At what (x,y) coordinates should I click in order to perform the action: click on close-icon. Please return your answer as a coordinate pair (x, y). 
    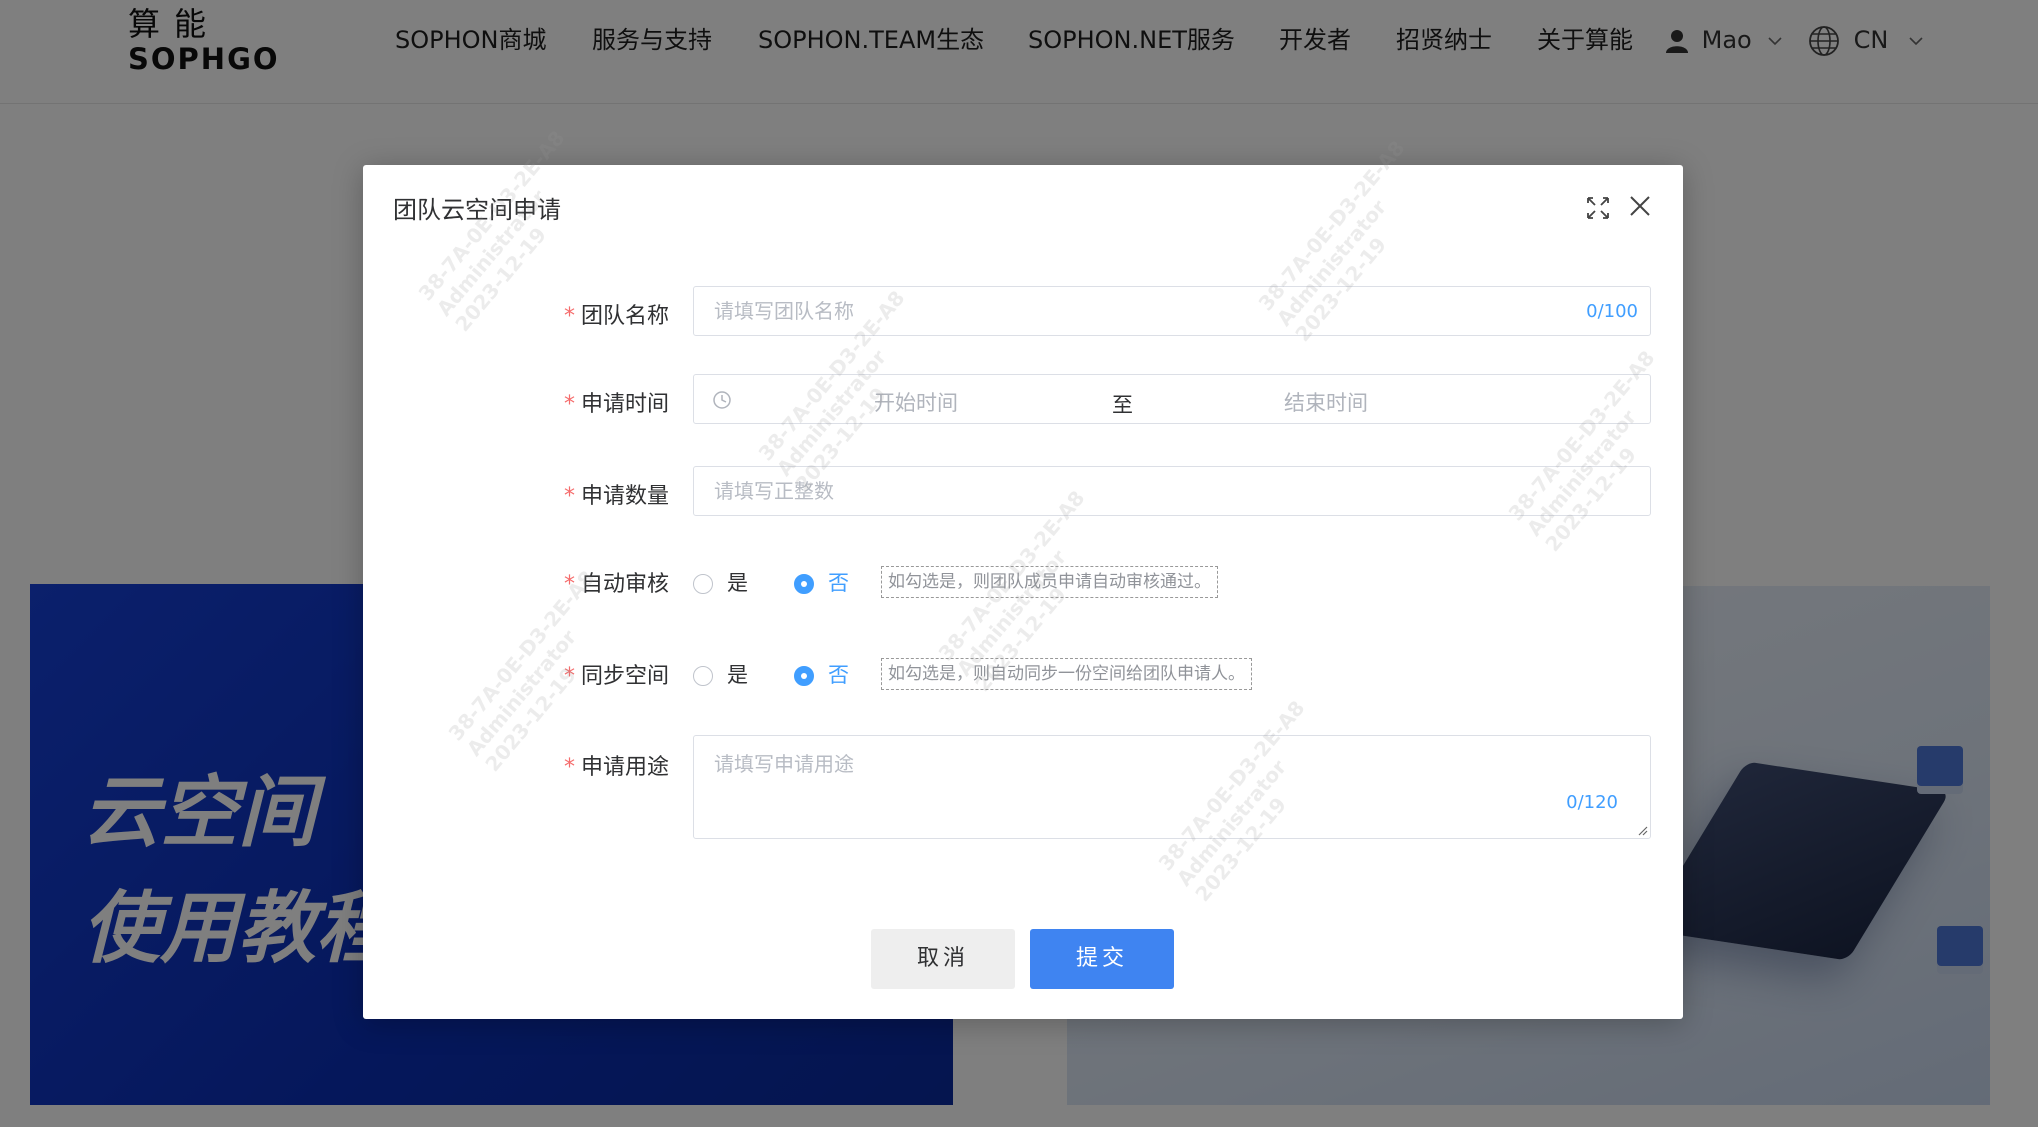
    Looking at the image, I should click on (1640, 206).